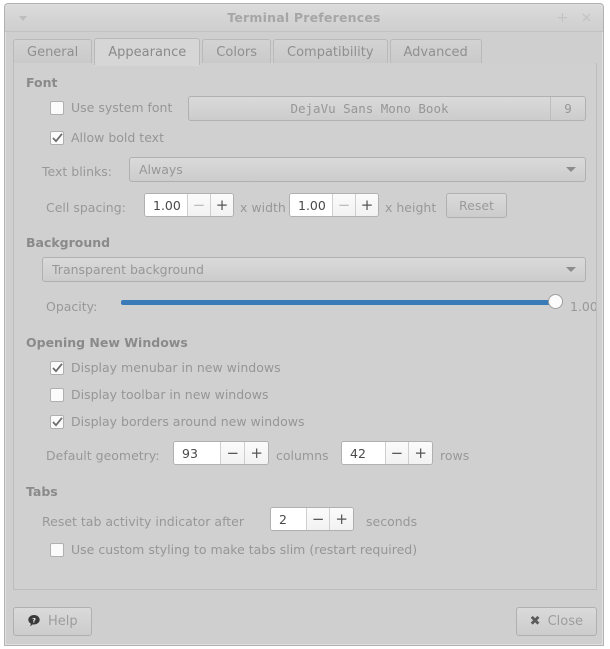 This screenshot has height=649, width=610. What do you see at coordinates (476, 205) in the screenshot?
I see `cell-spacing-reset-button: Reset` at bounding box center [476, 205].